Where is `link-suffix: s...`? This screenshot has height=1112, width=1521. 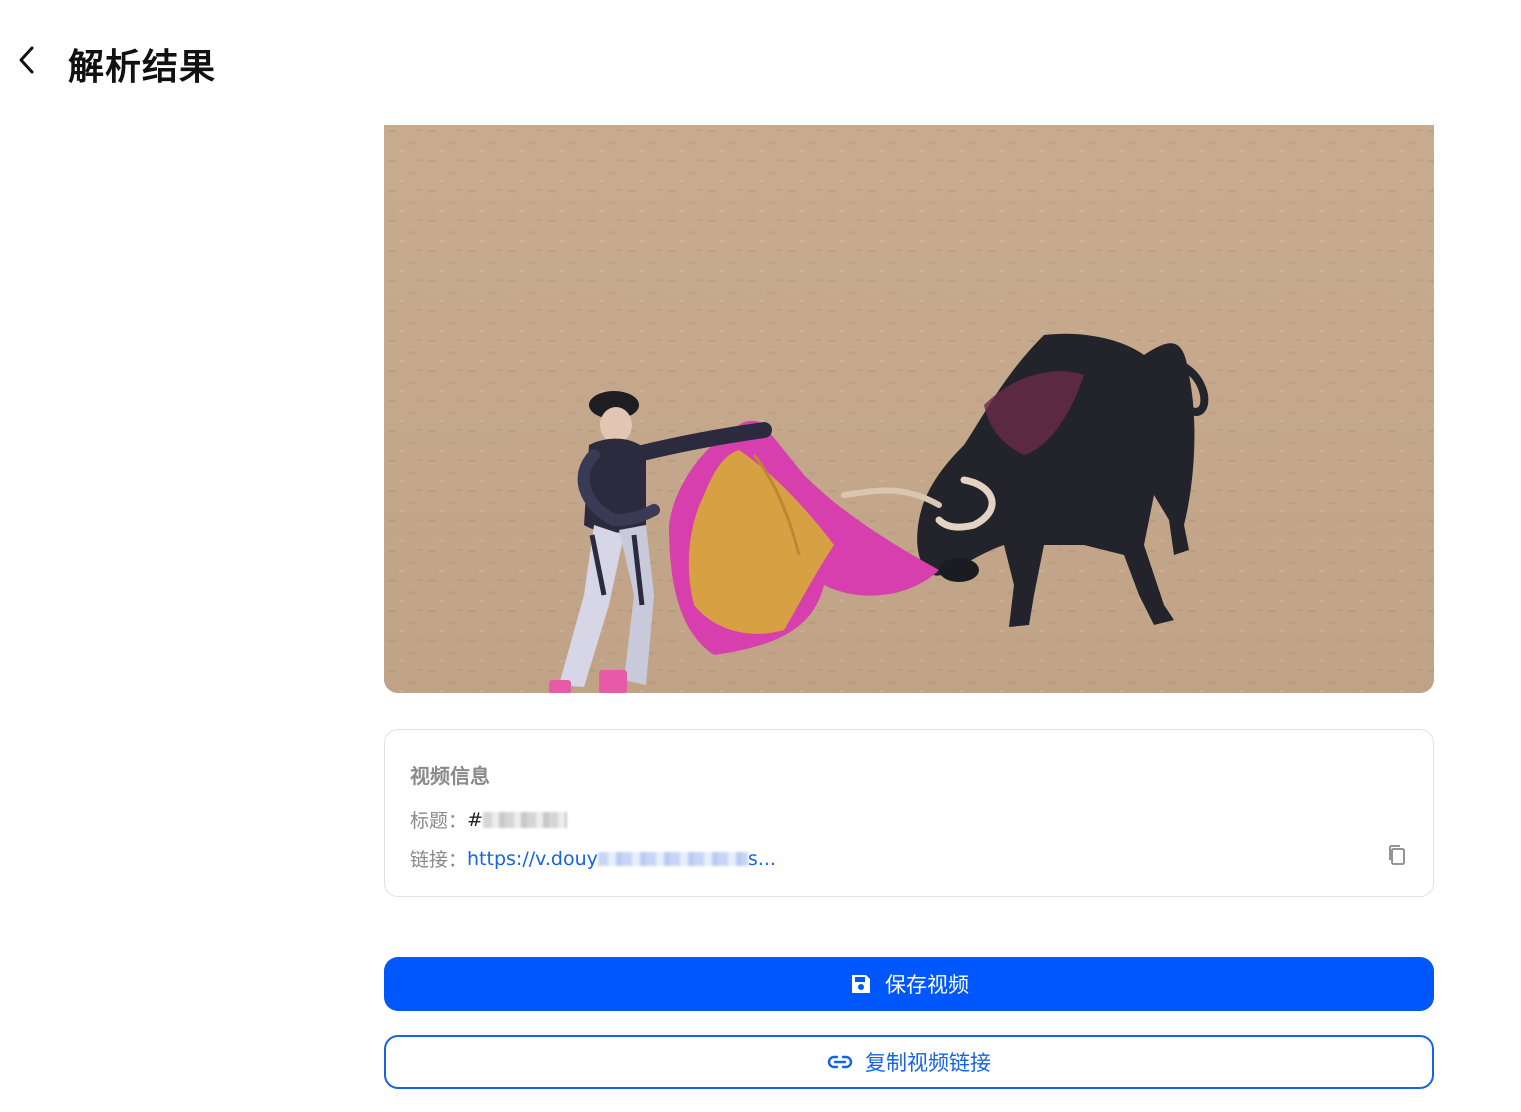
link-suffix: s... is located at coordinates (762, 859).